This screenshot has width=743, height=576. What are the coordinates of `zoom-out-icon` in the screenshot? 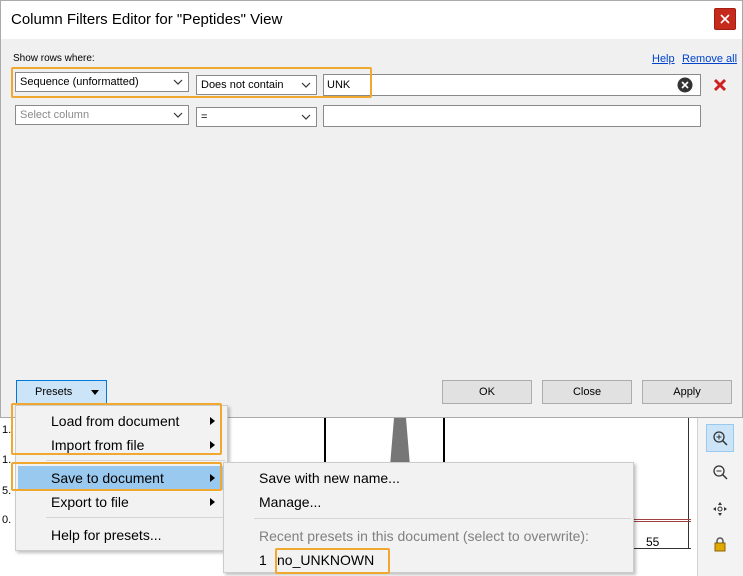 It's located at (720, 472).